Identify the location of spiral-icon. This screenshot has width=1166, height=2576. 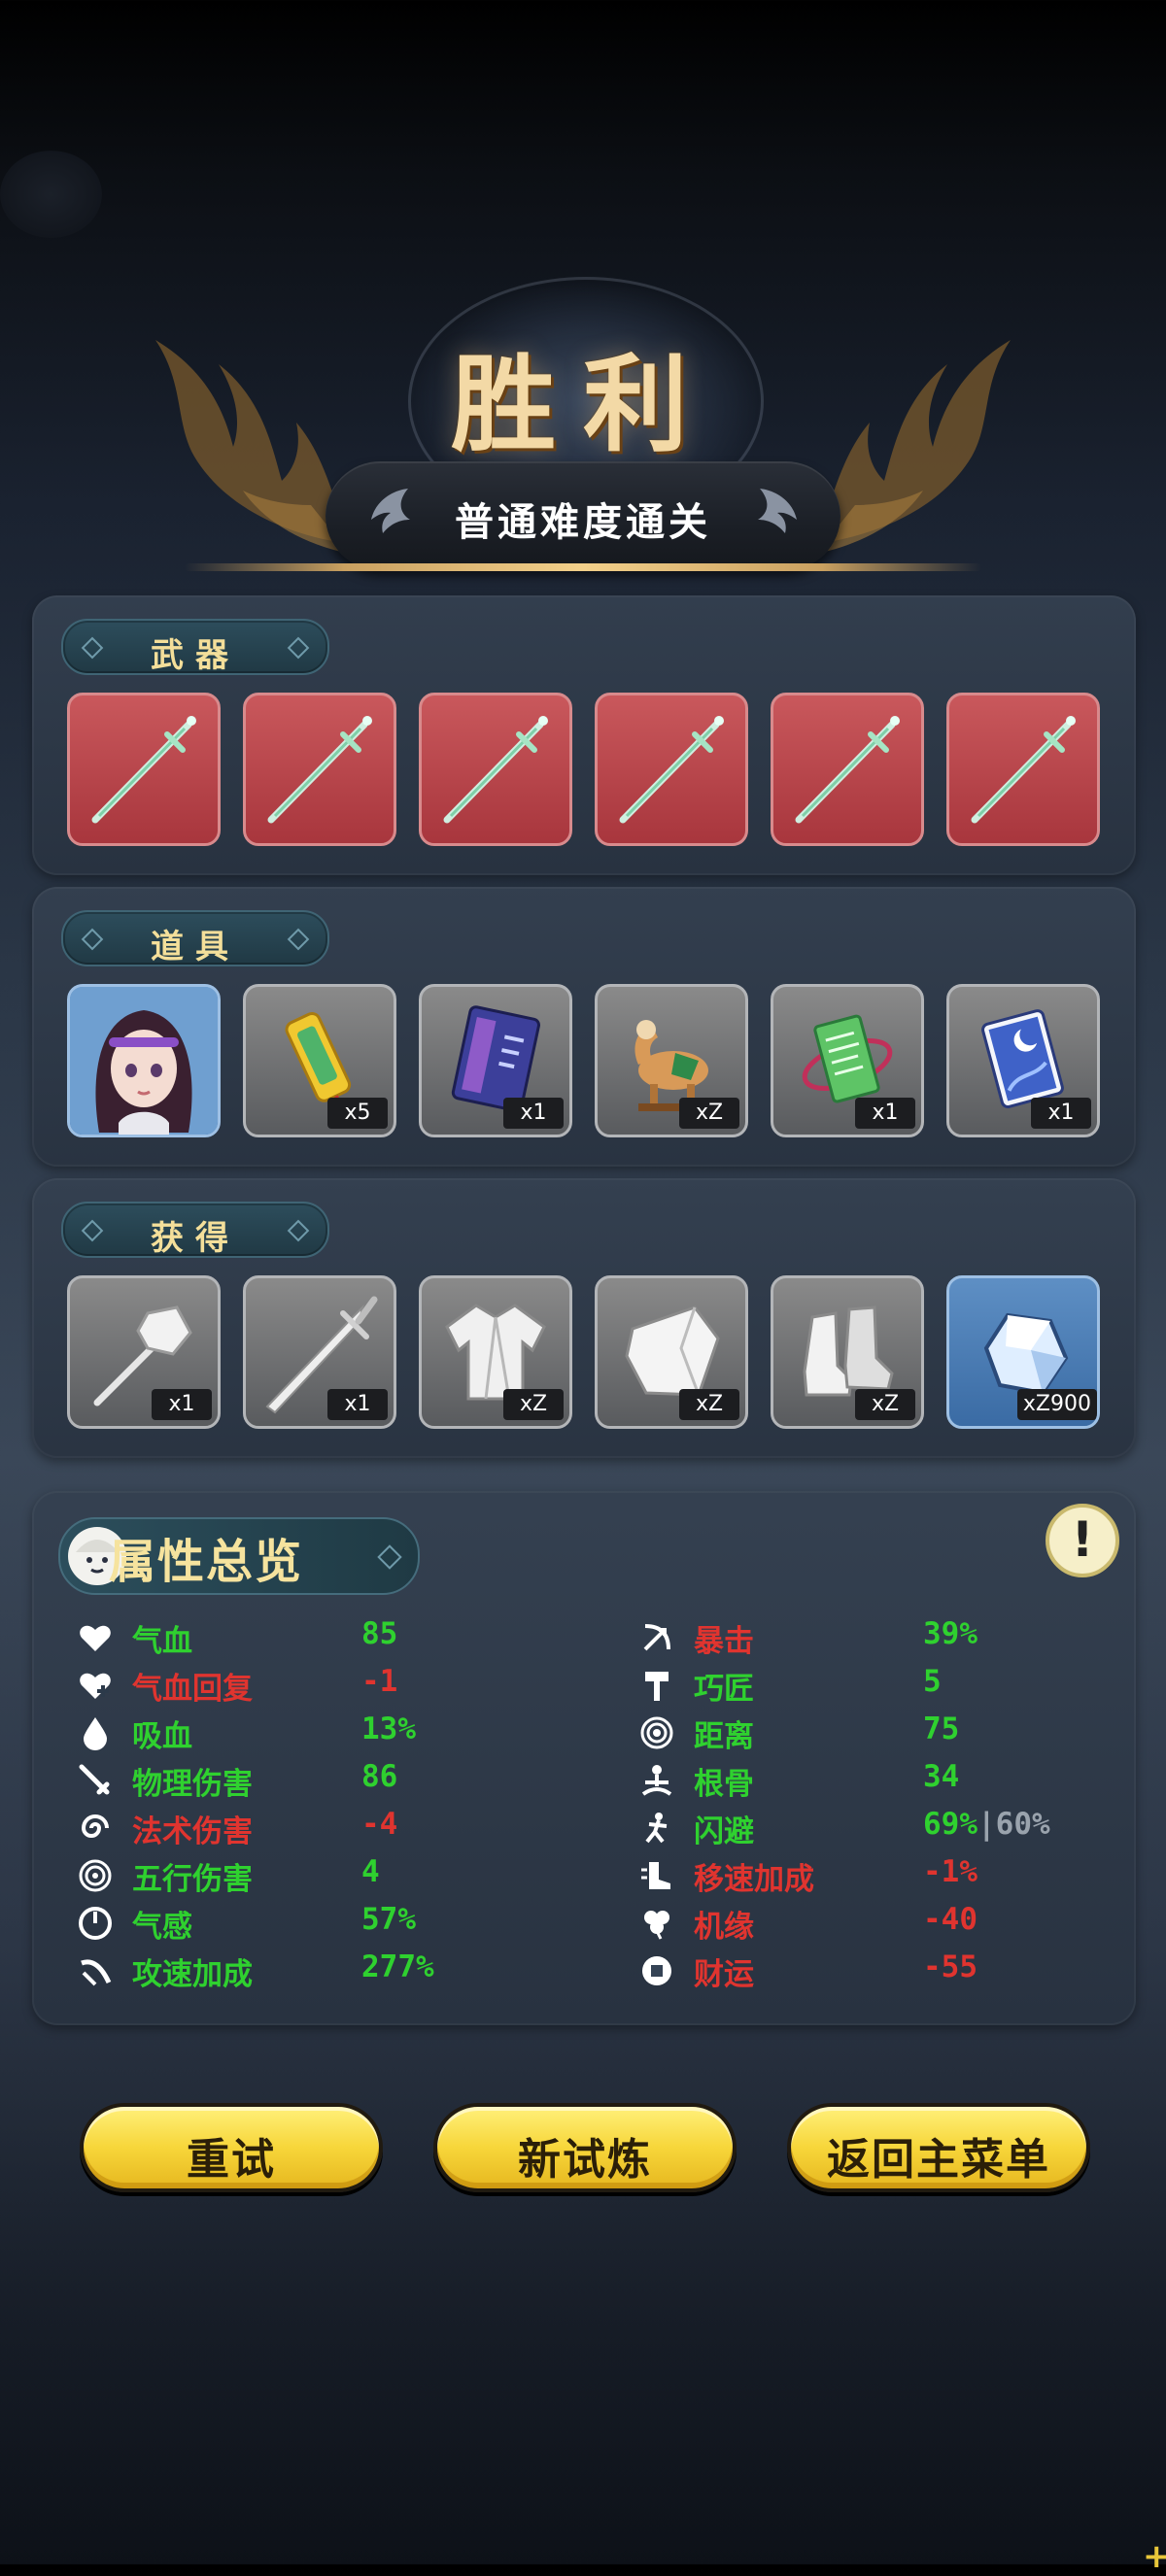
(95, 1875).